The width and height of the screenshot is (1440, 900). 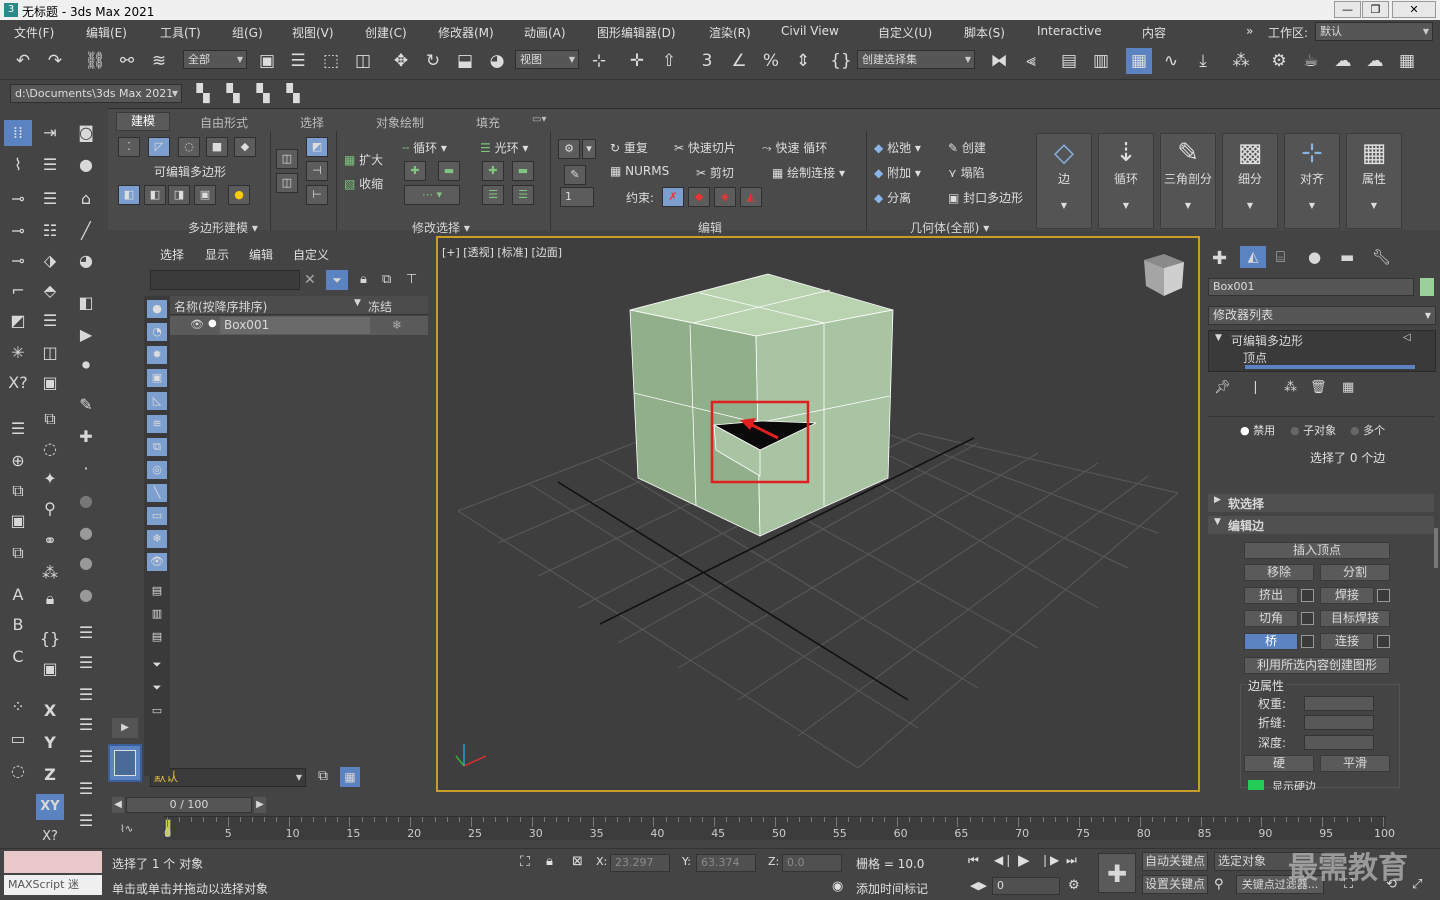 I want to click on snap-icon: ⊸, so click(x=18, y=199).